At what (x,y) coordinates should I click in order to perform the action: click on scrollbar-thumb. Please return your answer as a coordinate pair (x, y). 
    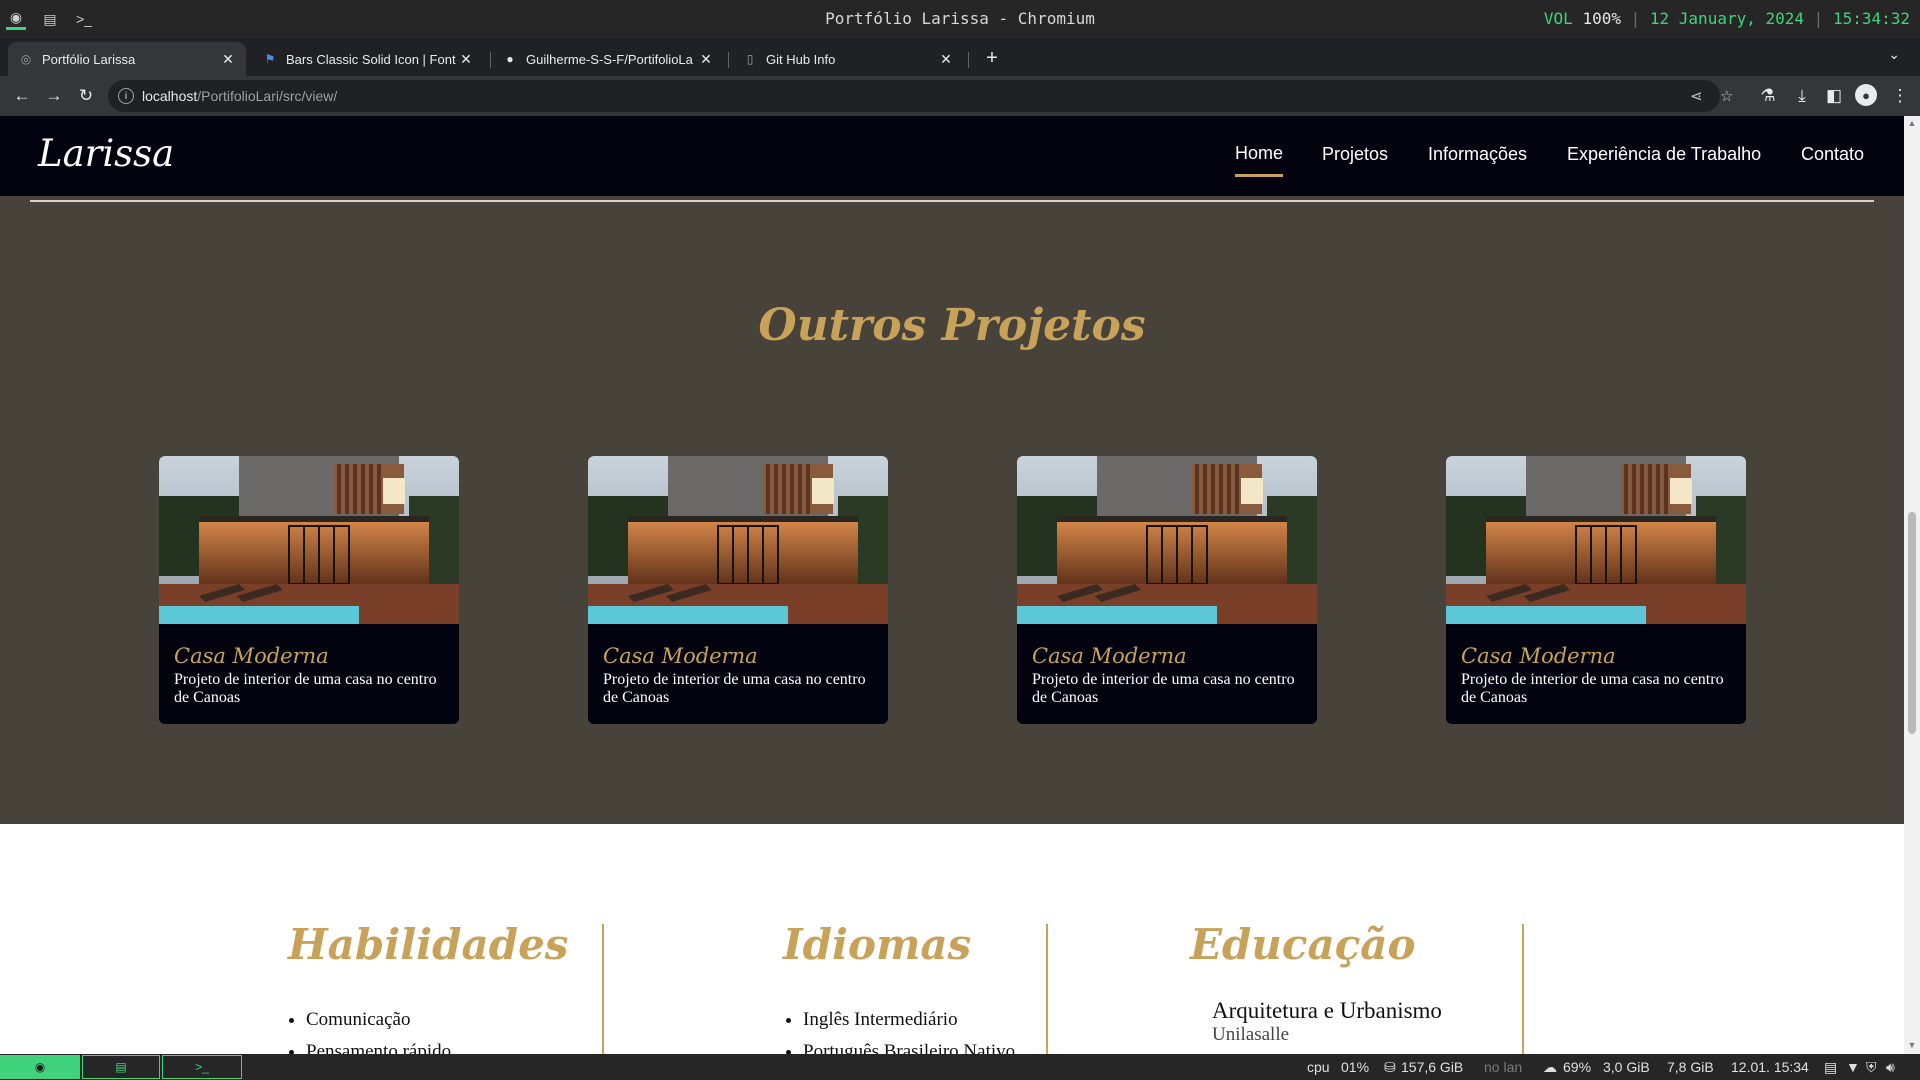
    Looking at the image, I should click on (1912, 623).